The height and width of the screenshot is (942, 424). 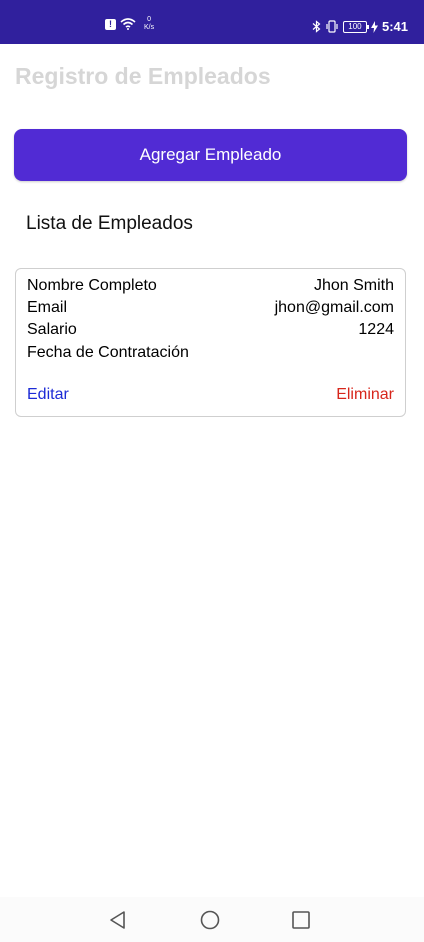 I want to click on battery-level: 100, so click(x=355, y=26).